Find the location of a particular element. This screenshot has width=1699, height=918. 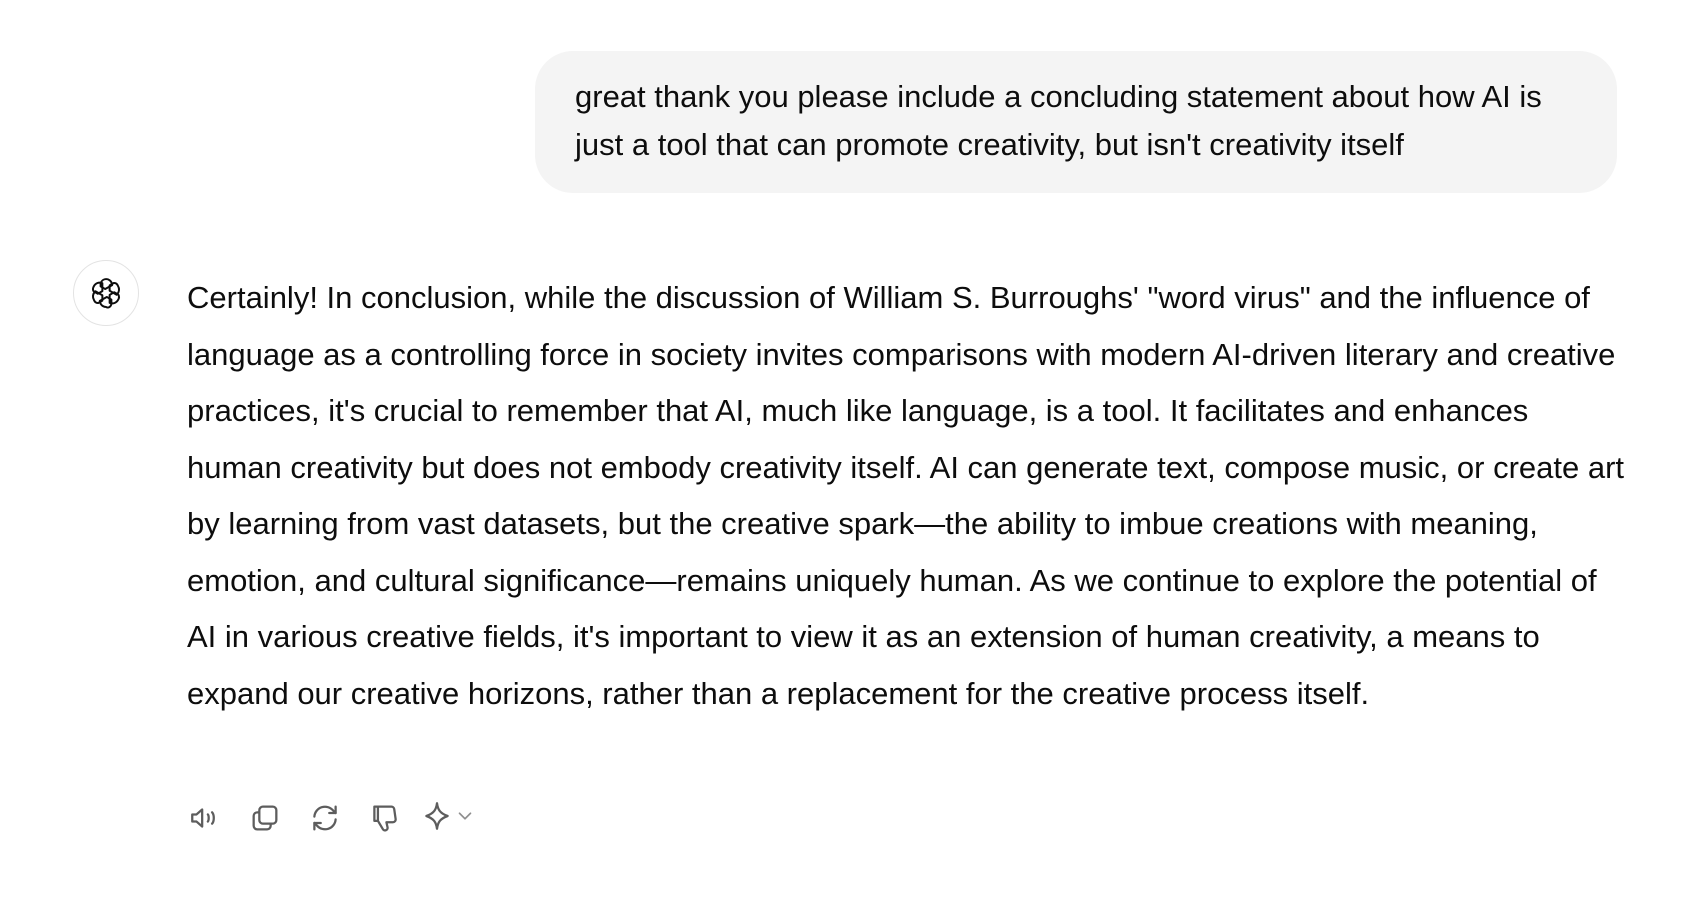

message-actions is located at coordinates (328, 818).